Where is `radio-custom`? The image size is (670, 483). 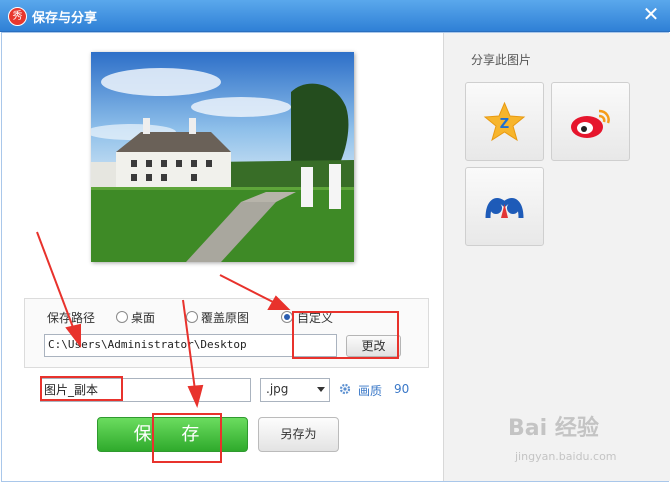
radio-custom is located at coordinates (287, 317).